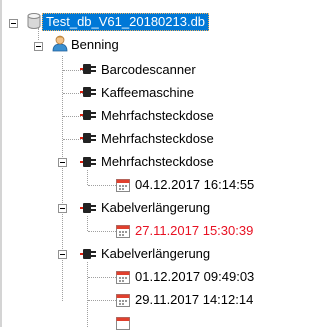  Describe the element at coordinates (194, 185) in the screenshot. I see `test-record-label: 04.12.2017 16:14:55` at that location.